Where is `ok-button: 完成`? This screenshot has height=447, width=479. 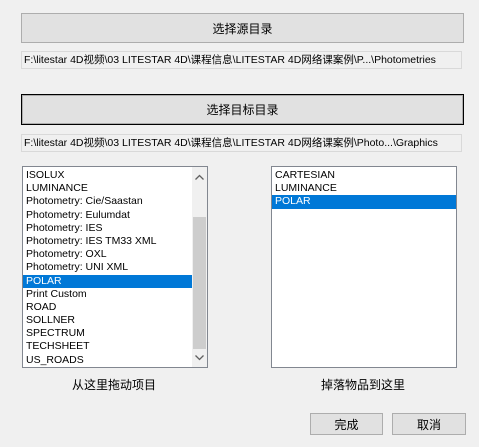
ok-button: 完成 is located at coordinates (346, 424).